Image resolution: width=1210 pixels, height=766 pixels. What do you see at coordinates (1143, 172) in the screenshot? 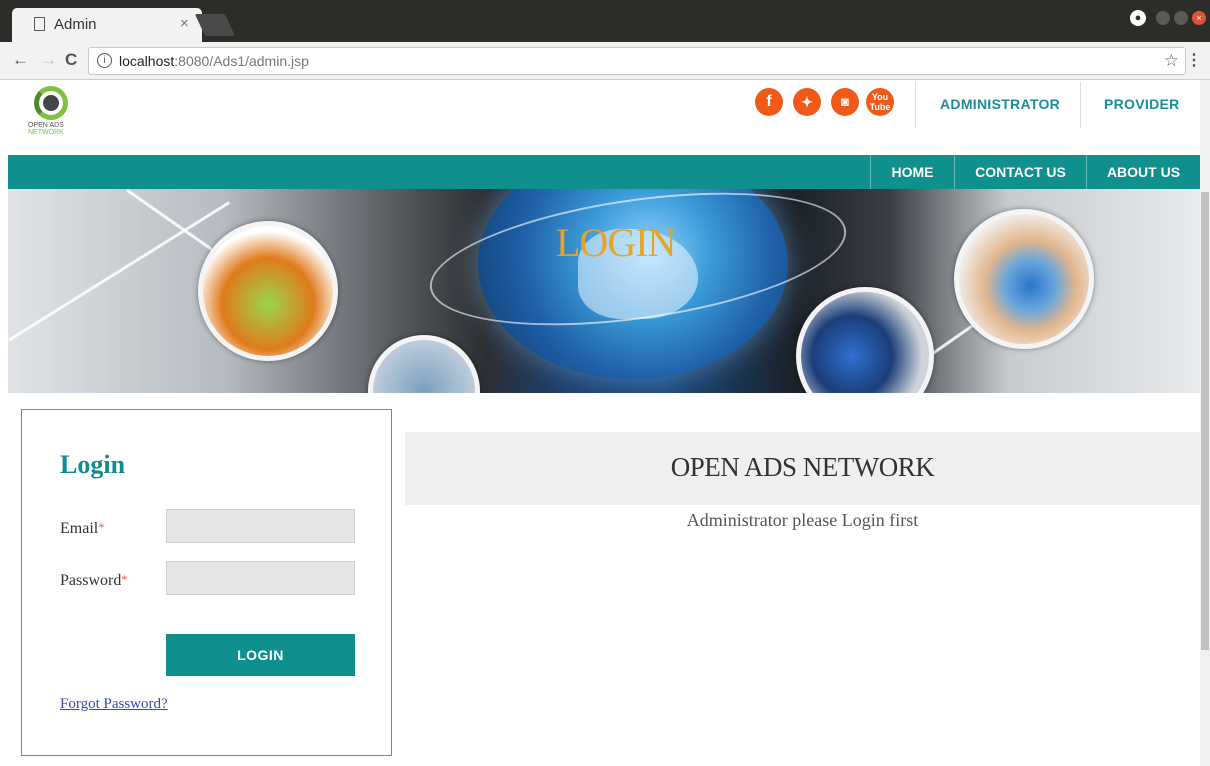
I see `nav-about-us: ABOUT US` at bounding box center [1143, 172].